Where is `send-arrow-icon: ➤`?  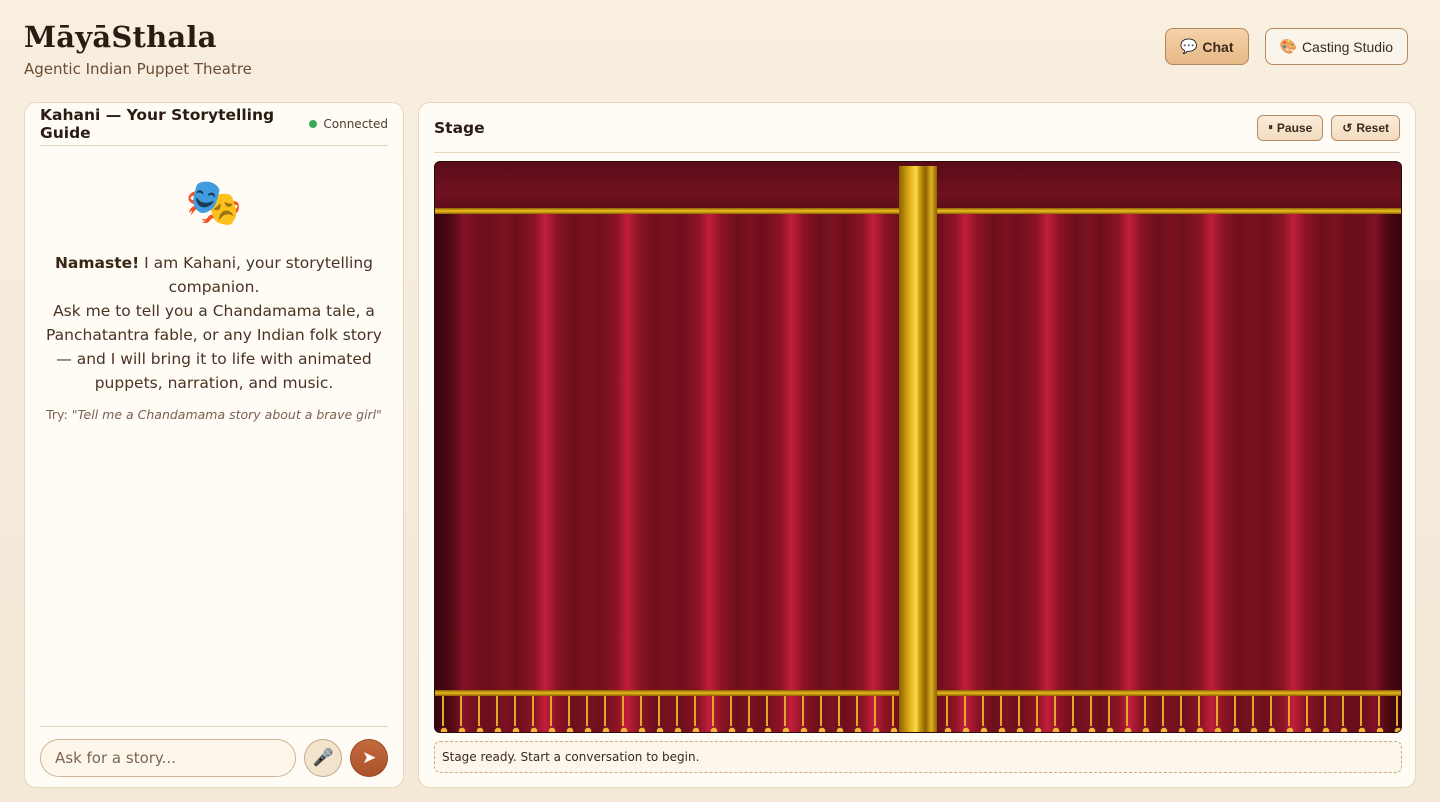 send-arrow-icon: ➤ is located at coordinates (369, 758).